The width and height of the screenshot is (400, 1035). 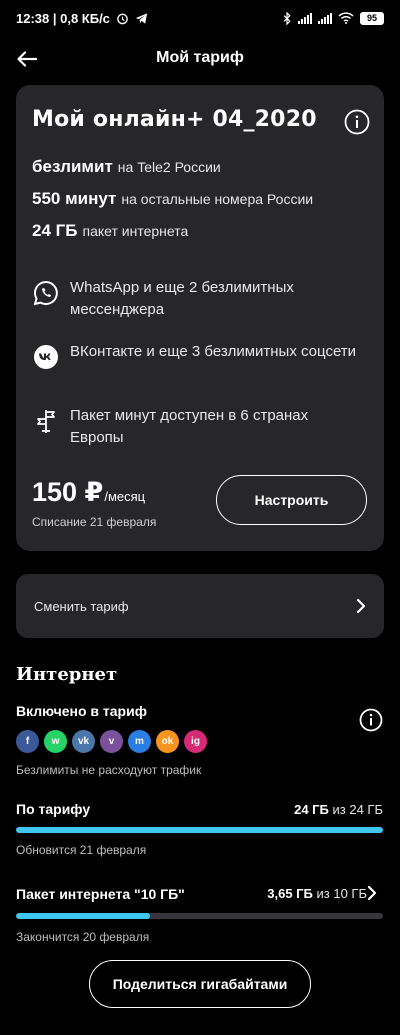 I want to click on viber-icon: v, so click(x=111, y=741).